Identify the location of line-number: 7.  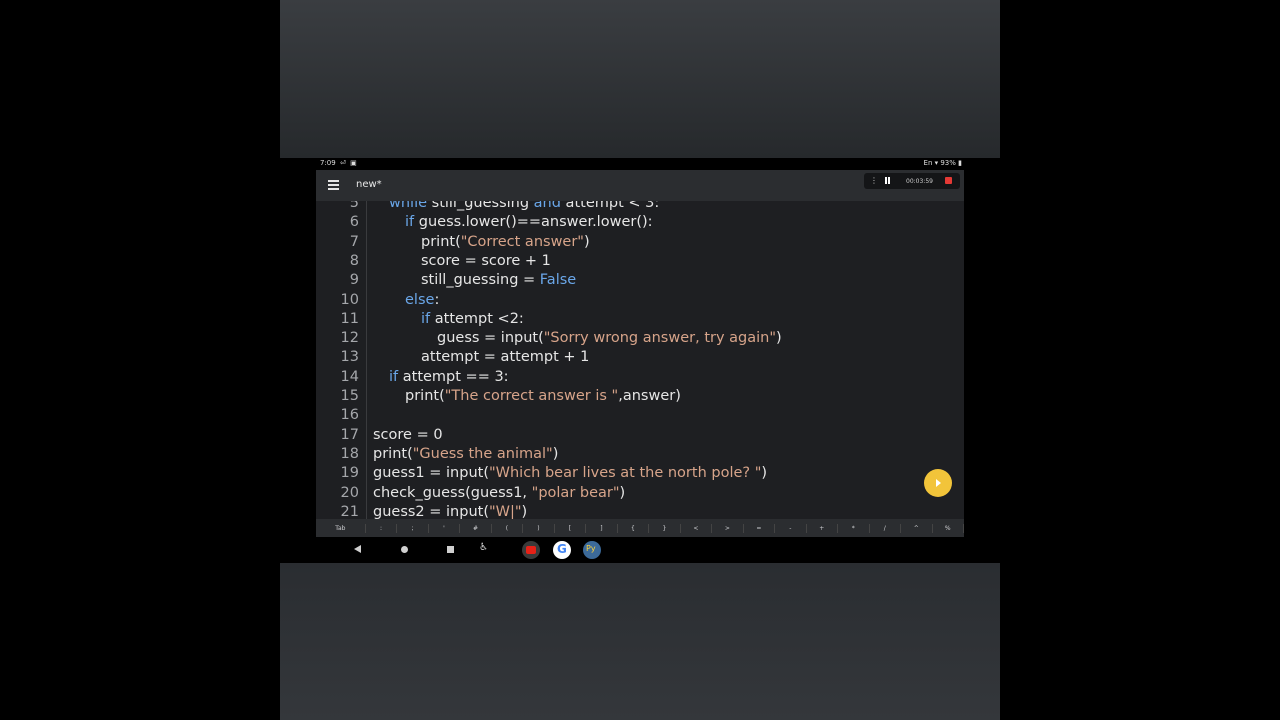
(354, 241).